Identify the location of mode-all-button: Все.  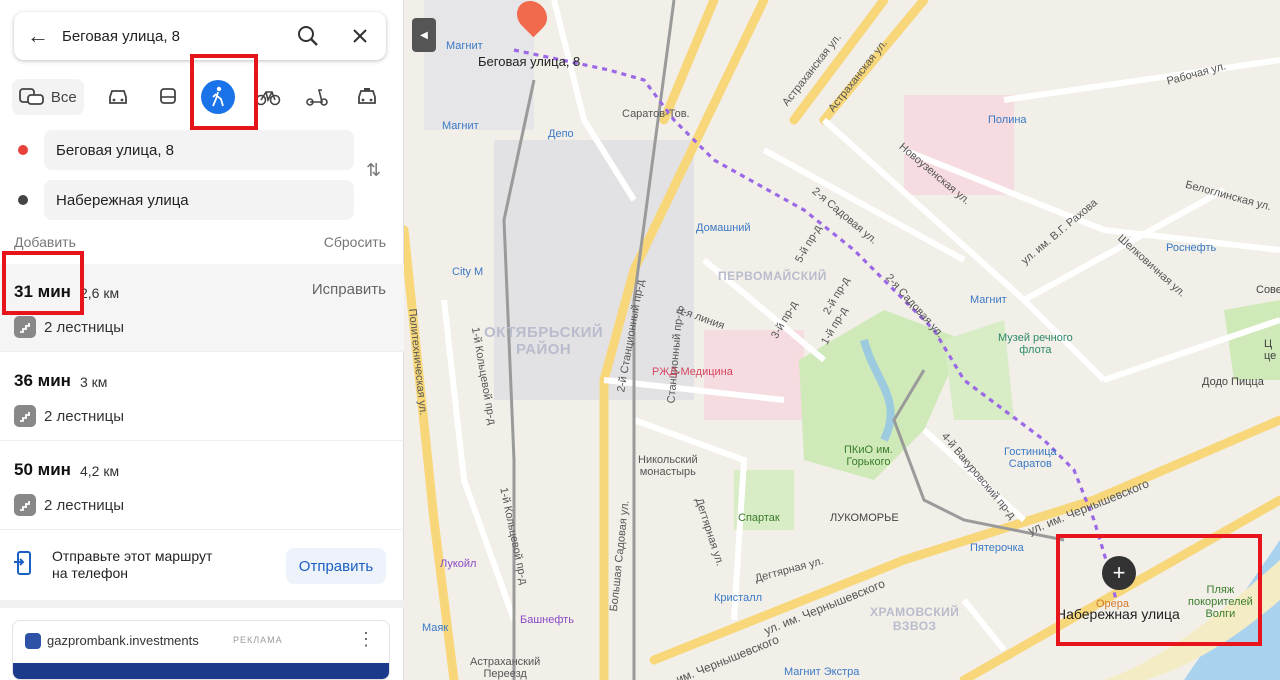
(48, 97).